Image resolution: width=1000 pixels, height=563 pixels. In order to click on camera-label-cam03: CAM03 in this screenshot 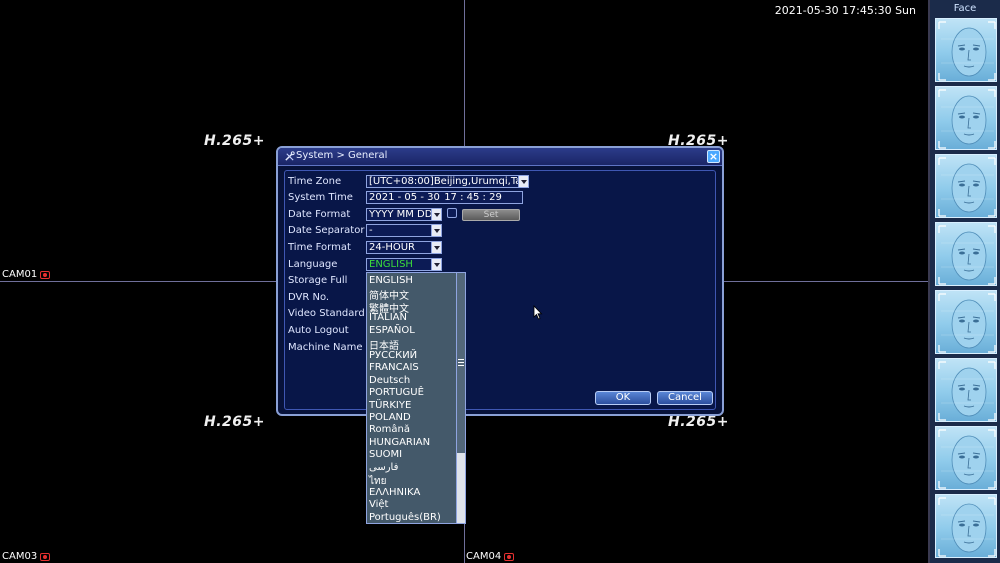, I will do `click(26, 556)`.